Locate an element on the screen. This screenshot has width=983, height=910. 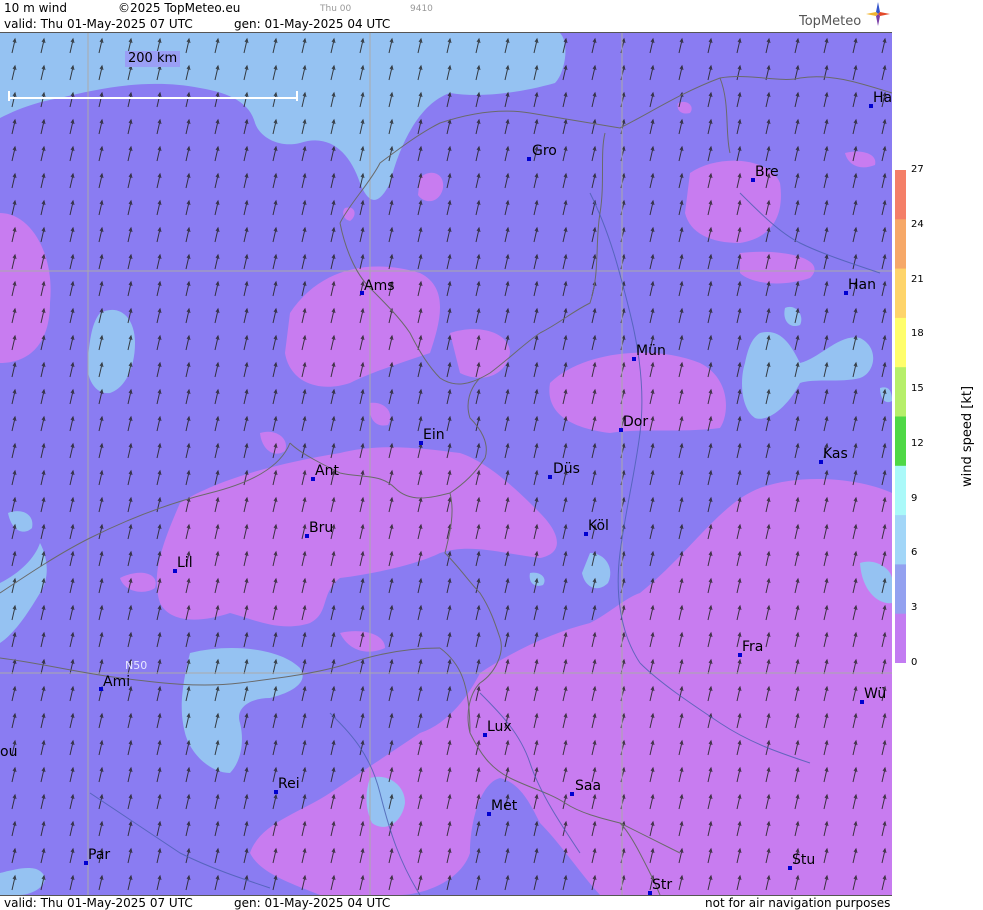
city-label: Köl is located at coordinates (598, 526).